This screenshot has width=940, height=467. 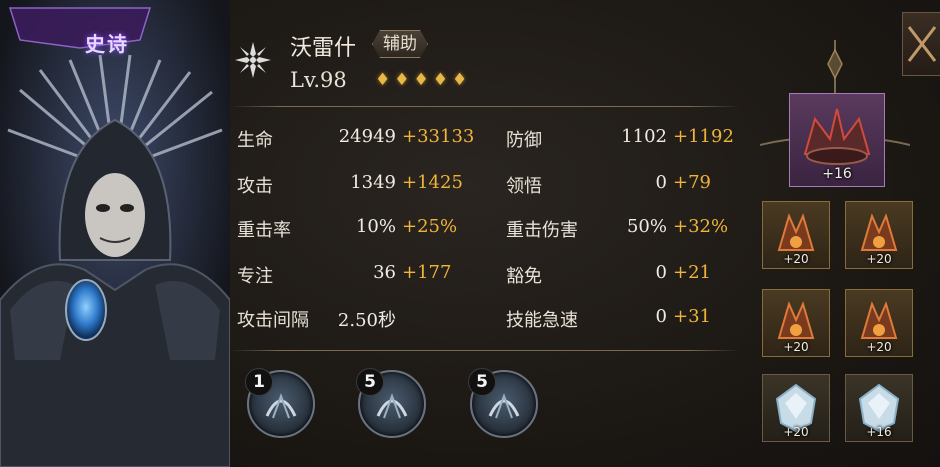 I want to click on stat-label: 攻击间隔, so click(x=273, y=320).